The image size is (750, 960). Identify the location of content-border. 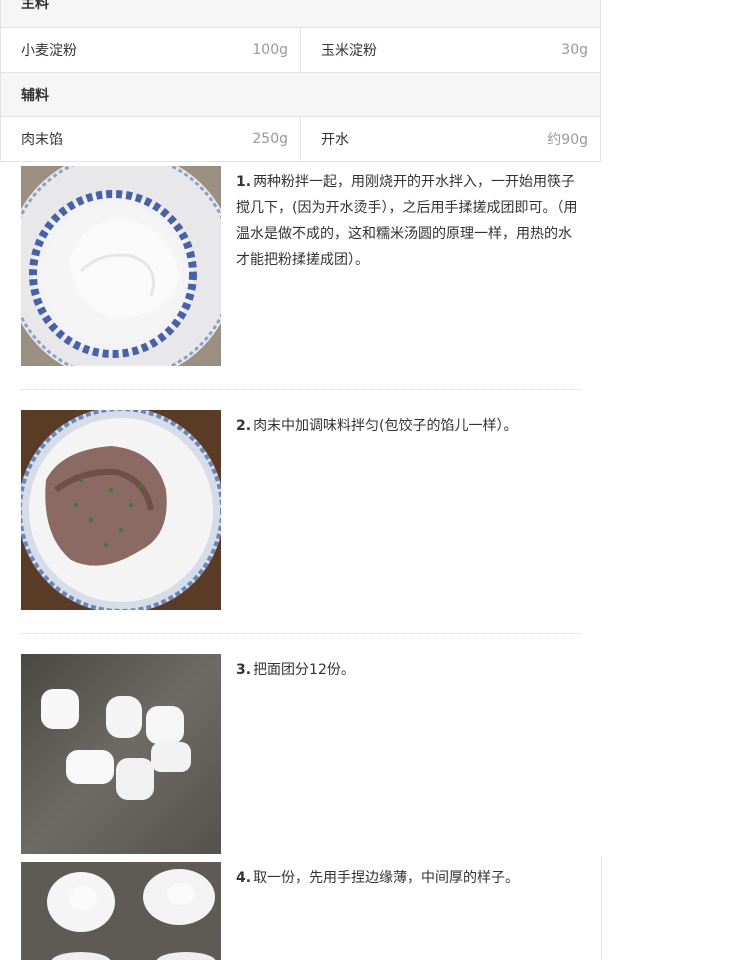
(601, 908).